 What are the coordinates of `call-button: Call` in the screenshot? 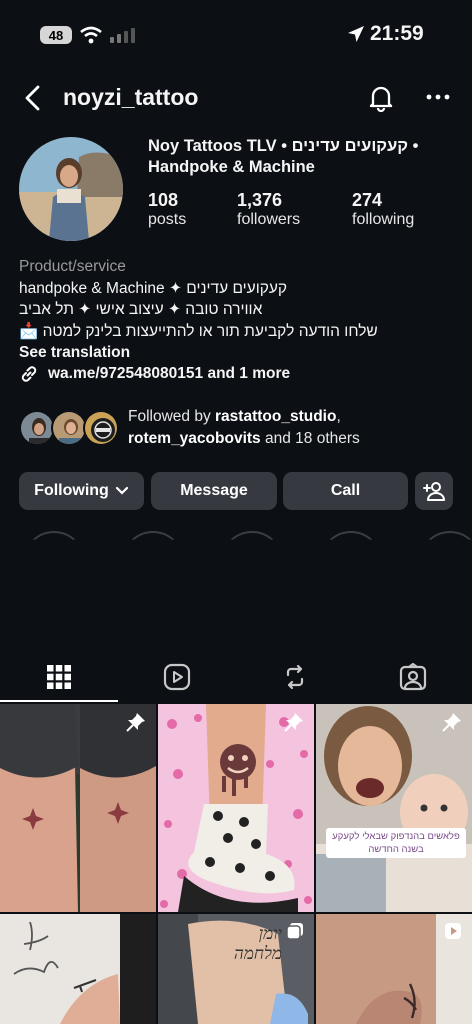 It's located at (345, 491).